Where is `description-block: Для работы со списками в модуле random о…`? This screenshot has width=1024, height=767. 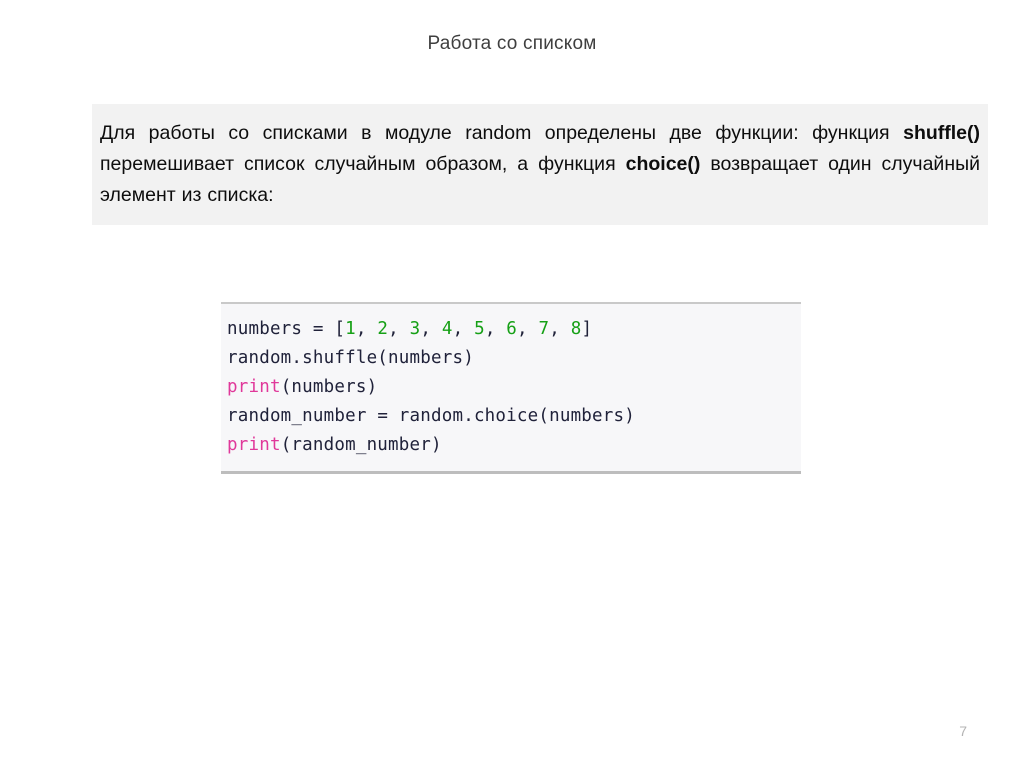
description-block: Для работы со списками в модуле random о… is located at coordinates (540, 164).